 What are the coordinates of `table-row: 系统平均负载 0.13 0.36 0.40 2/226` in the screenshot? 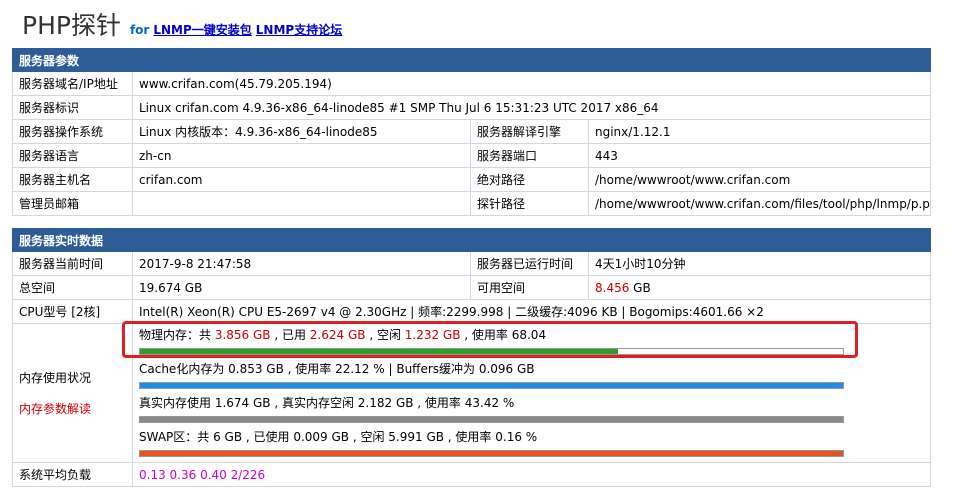 It's located at (472, 474).